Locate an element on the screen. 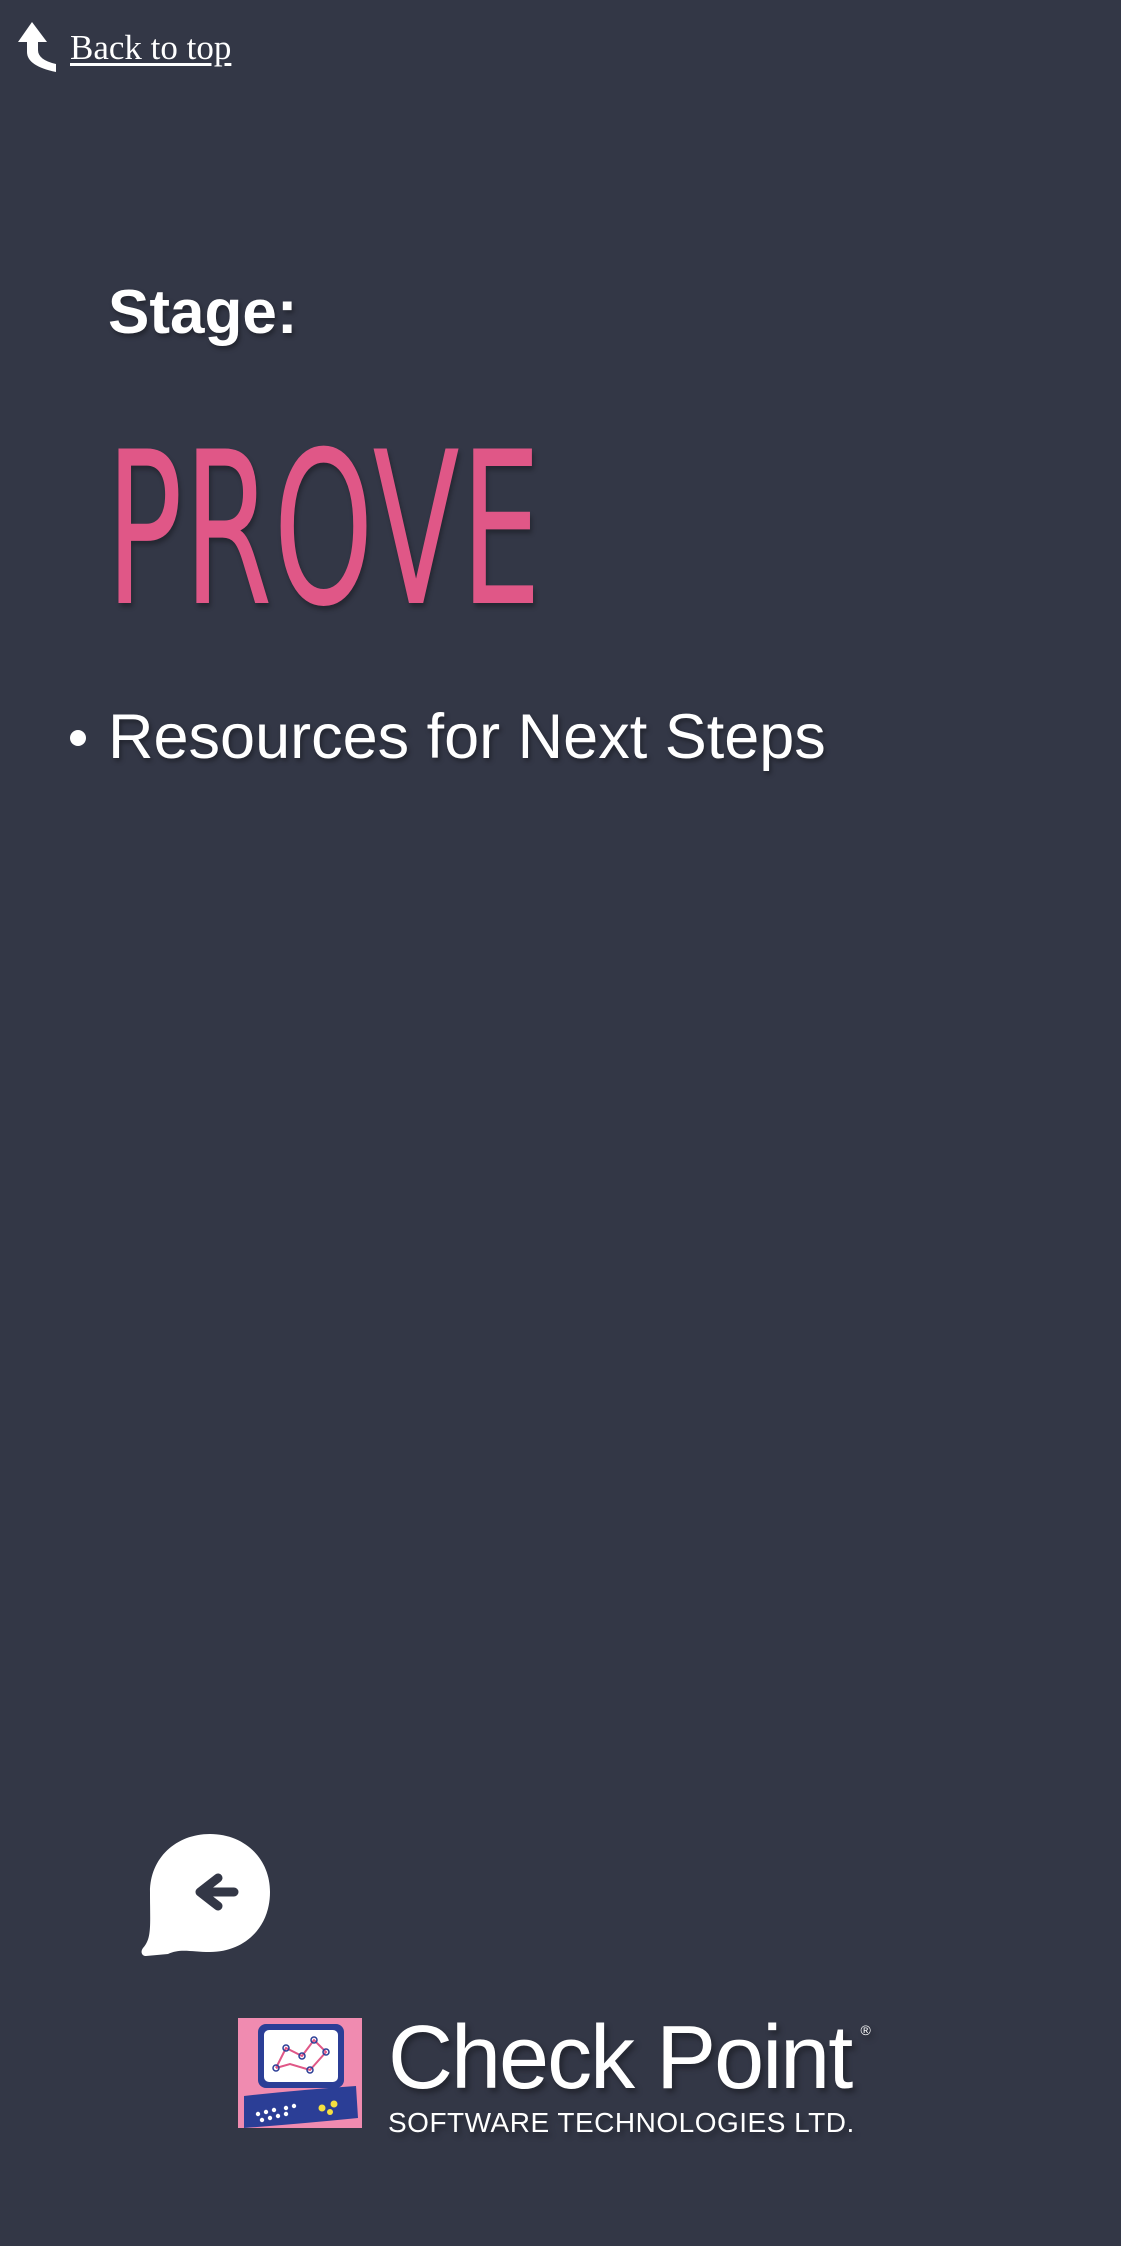 The height and width of the screenshot is (2246, 1121). stage-label: Stage: is located at coordinates (203, 312).